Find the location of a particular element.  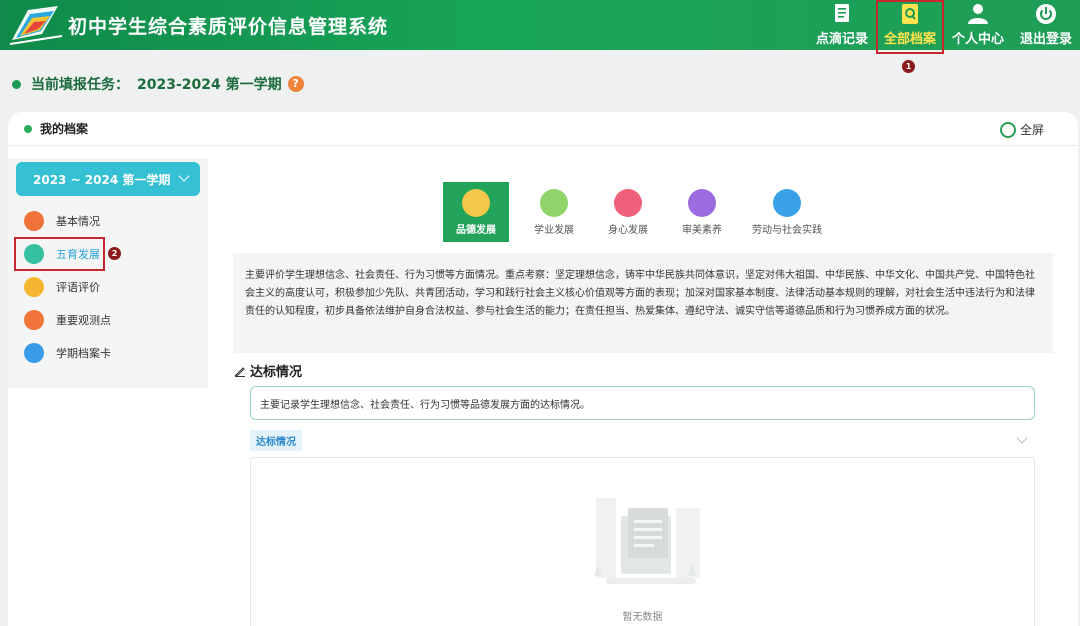

academic-icon is located at coordinates (554, 203).